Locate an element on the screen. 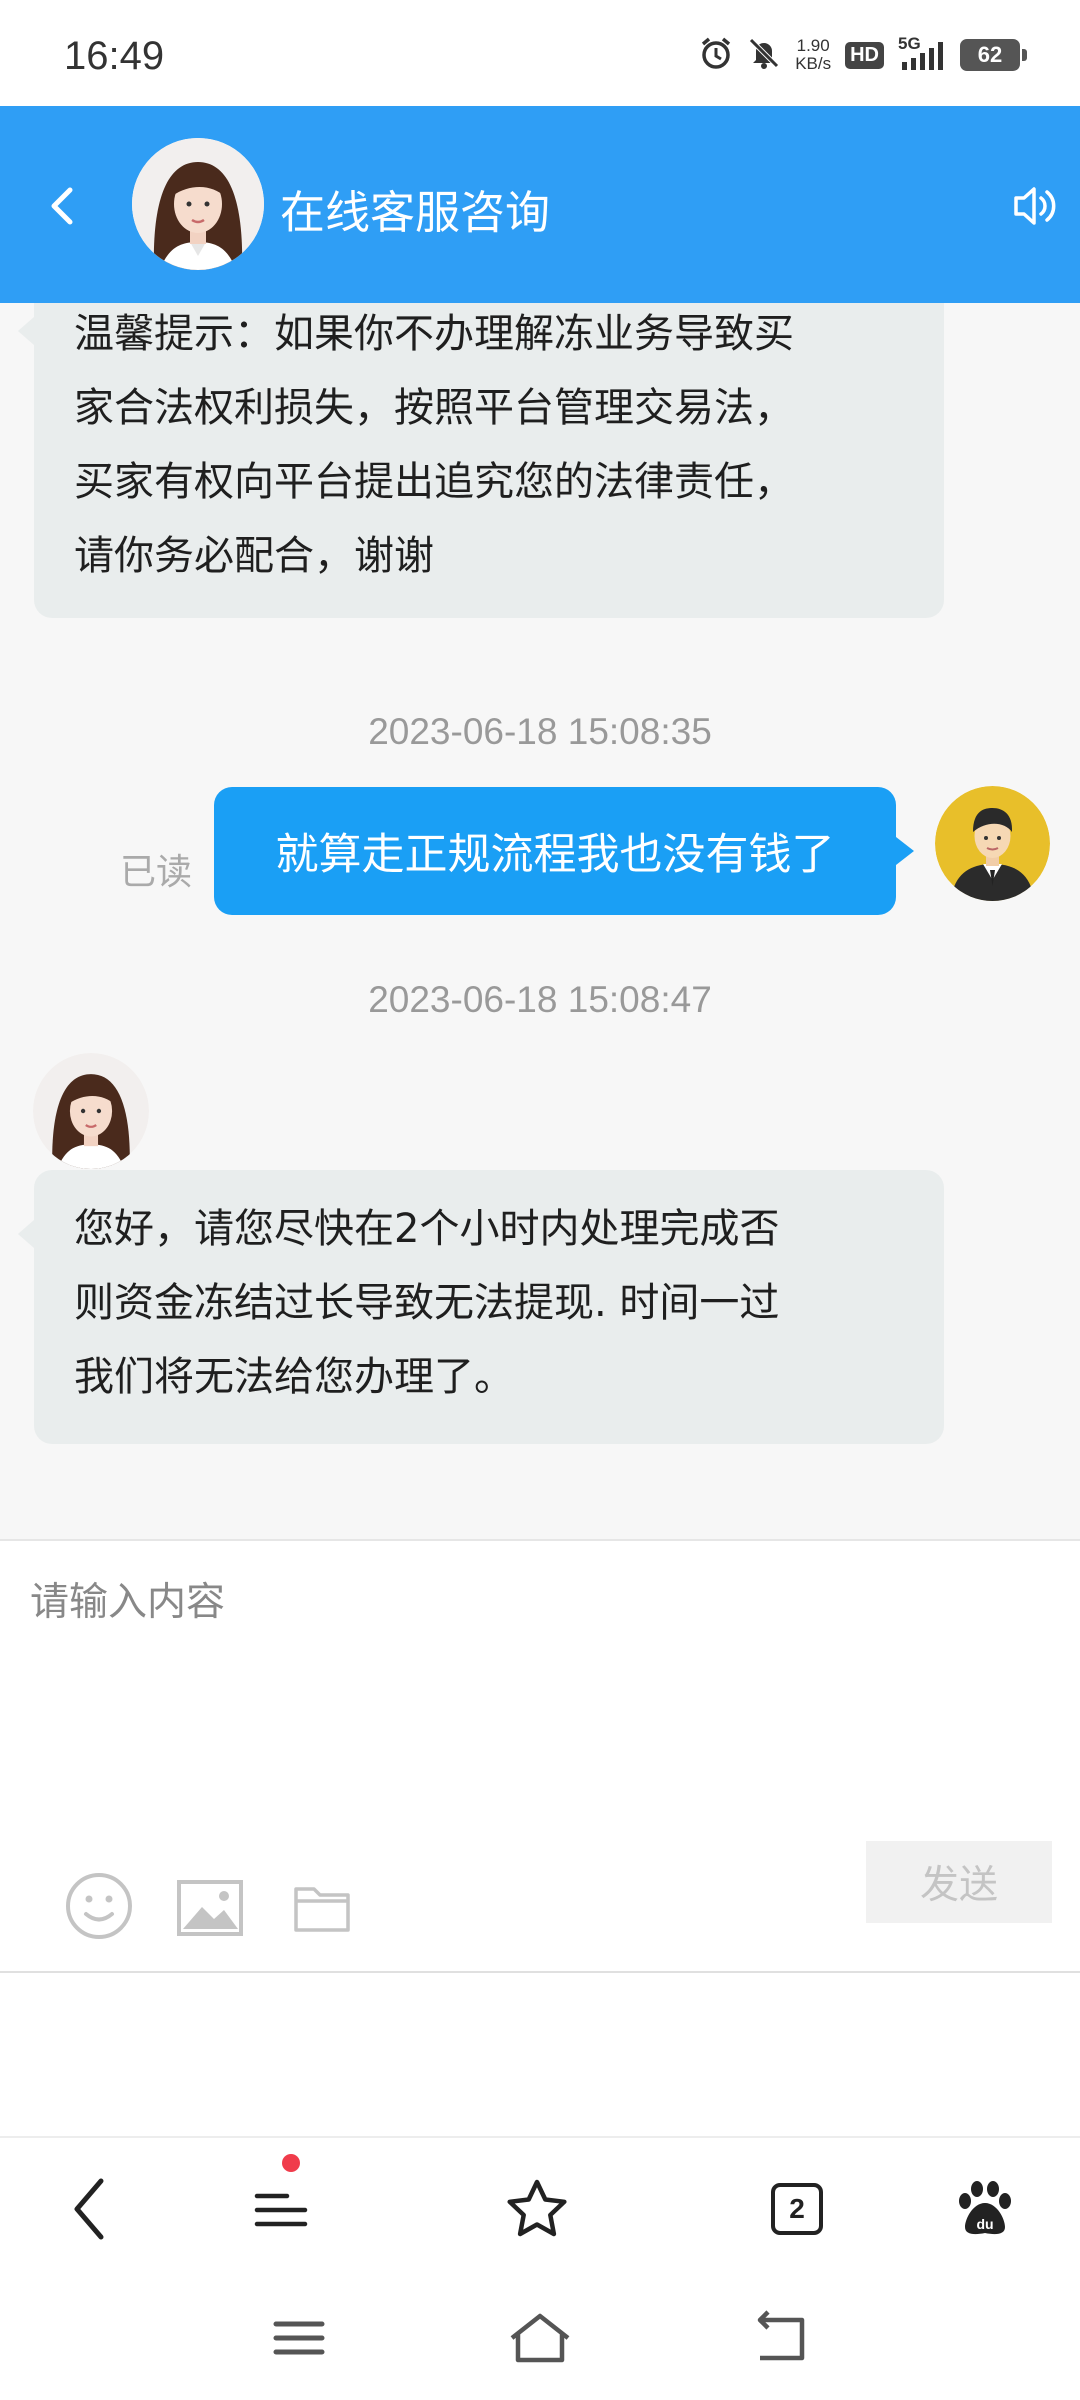 This screenshot has height=2400, width=1080. signal-icon: 5G is located at coordinates (922, 53).